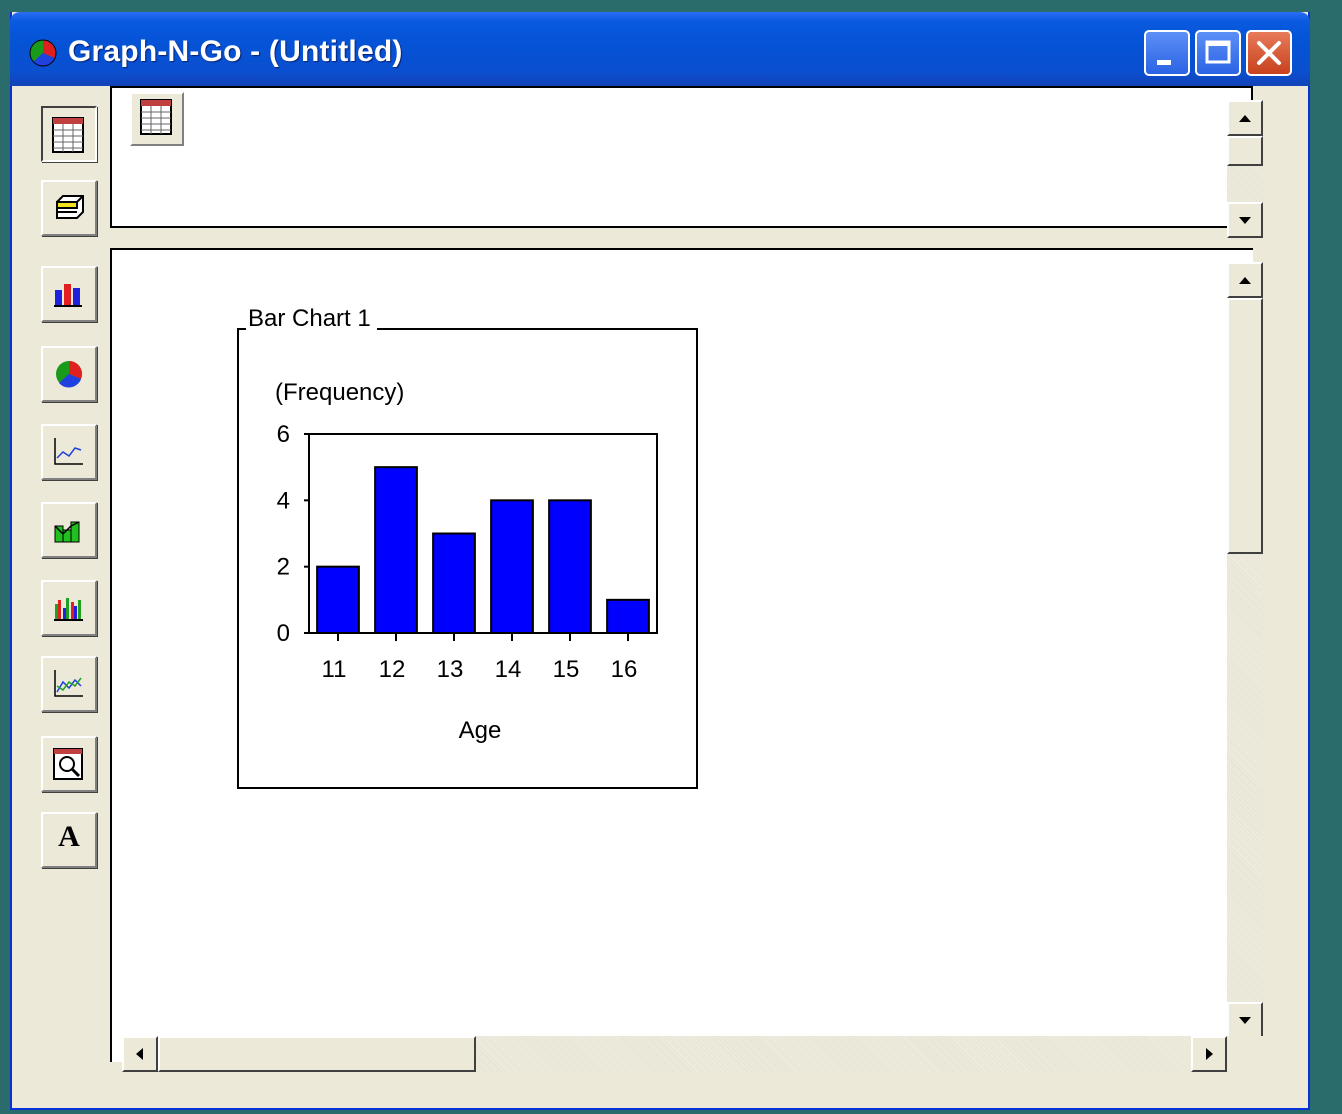  I want to click on multi-line-tool-button, so click(69, 684).